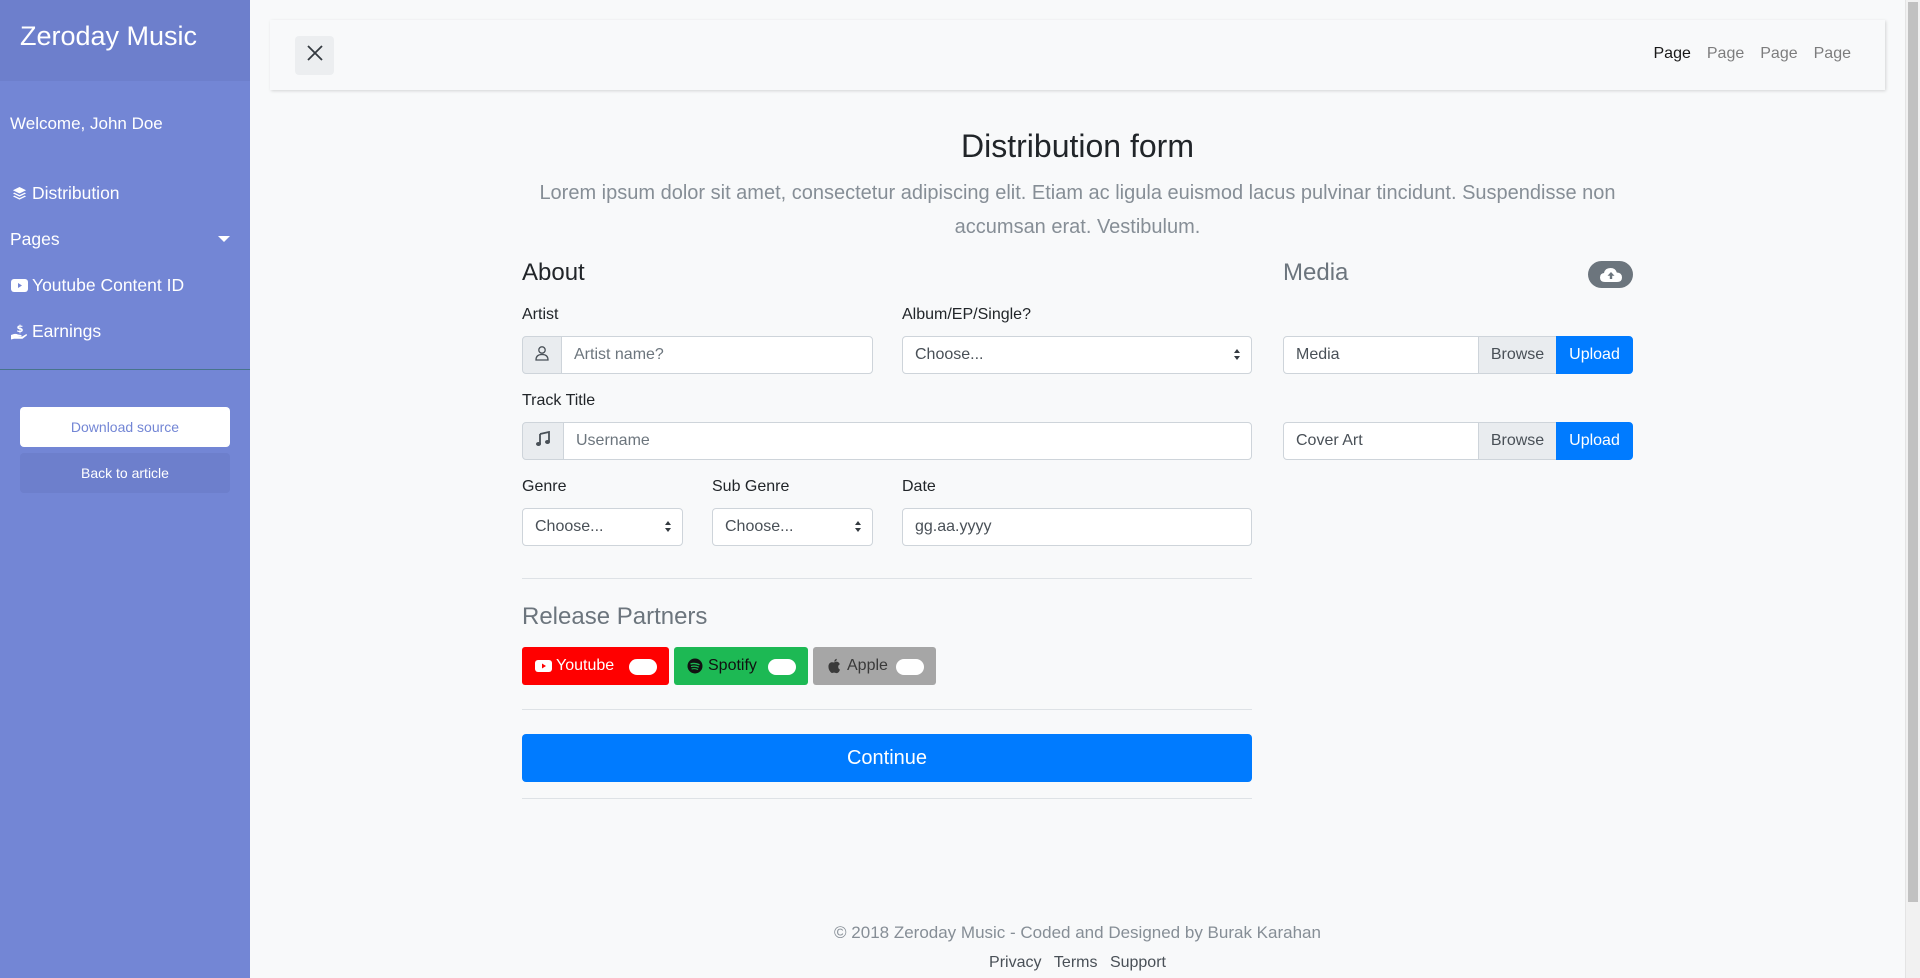  Describe the element at coordinates (585, 665) in the screenshot. I see `partner-label: Youtube` at that location.